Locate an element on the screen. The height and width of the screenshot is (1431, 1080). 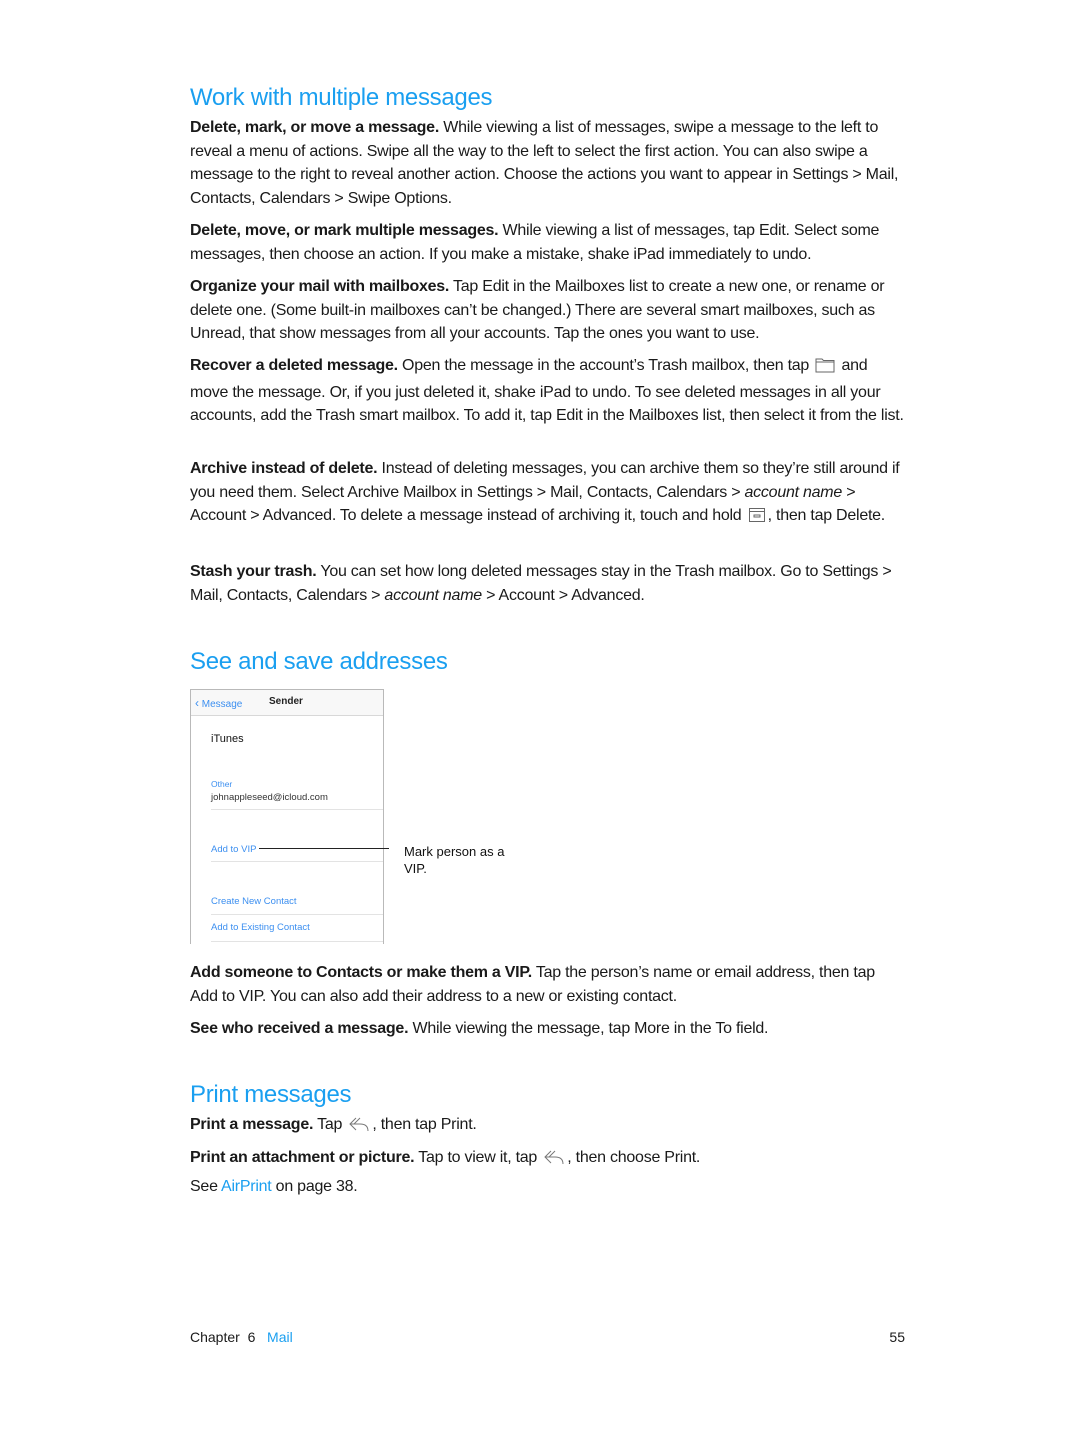
paragraph-print-message: Print a message. Tap , then tap Print. is located at coordinates (547, 1126).